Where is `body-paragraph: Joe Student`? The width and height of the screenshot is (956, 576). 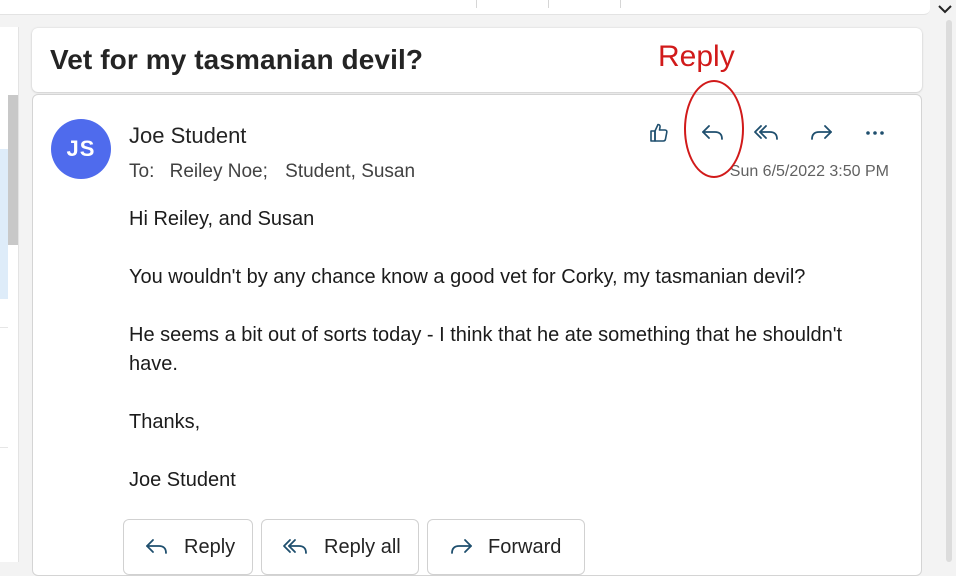 body-paragraph: Joe Student is located at coordinates (182, 480).